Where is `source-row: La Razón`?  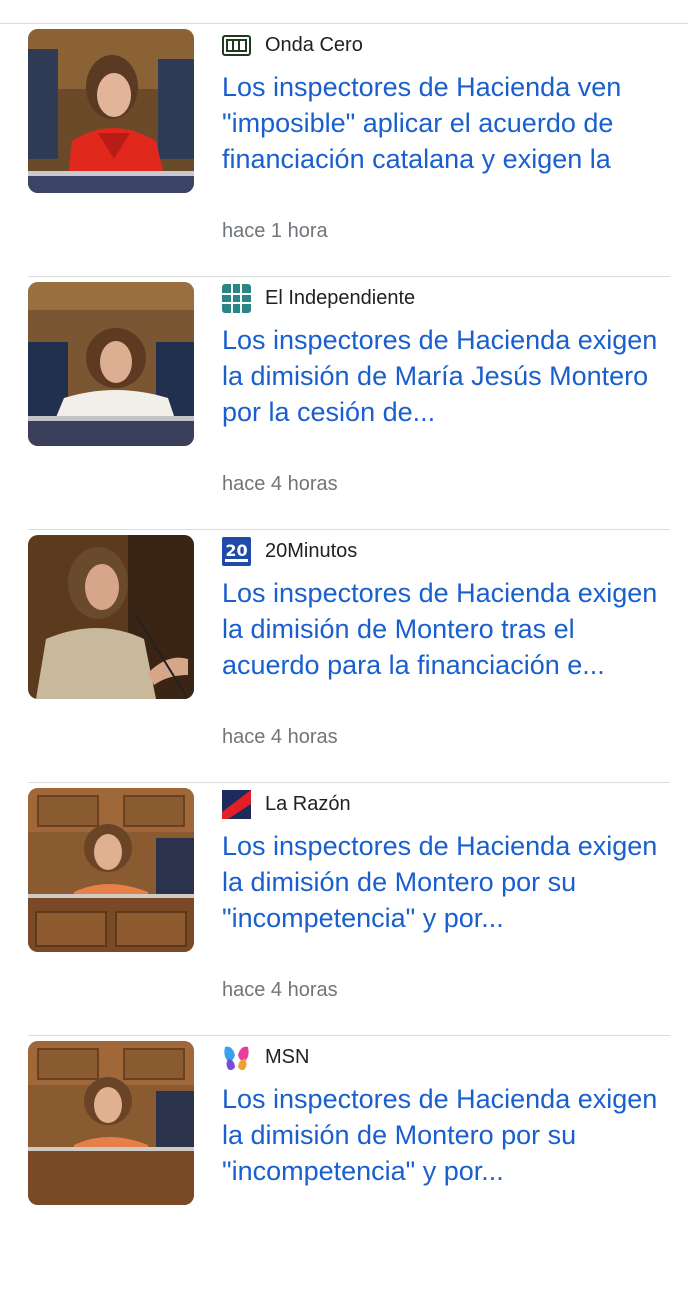
source-row: La Razón is located at coordinates (286, 804).